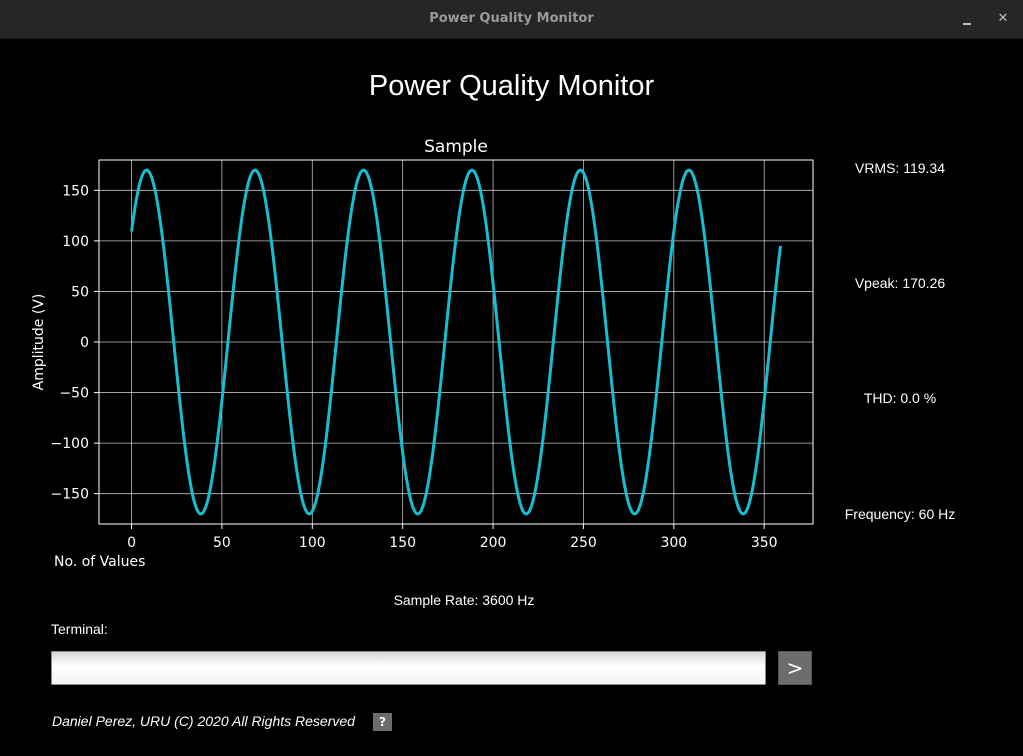 The image size is (1023, 756). I want to click on y-tick-label: −100, so click(70, 444).